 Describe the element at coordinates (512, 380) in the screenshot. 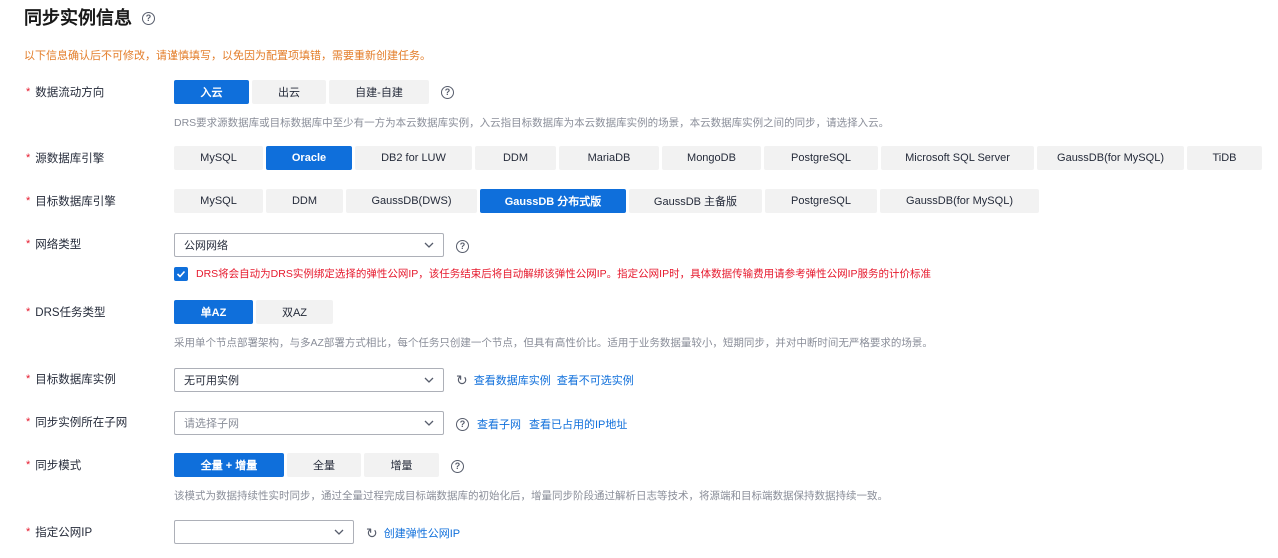

I see `view-db-instances-link: 查看数据库实例` at that location.